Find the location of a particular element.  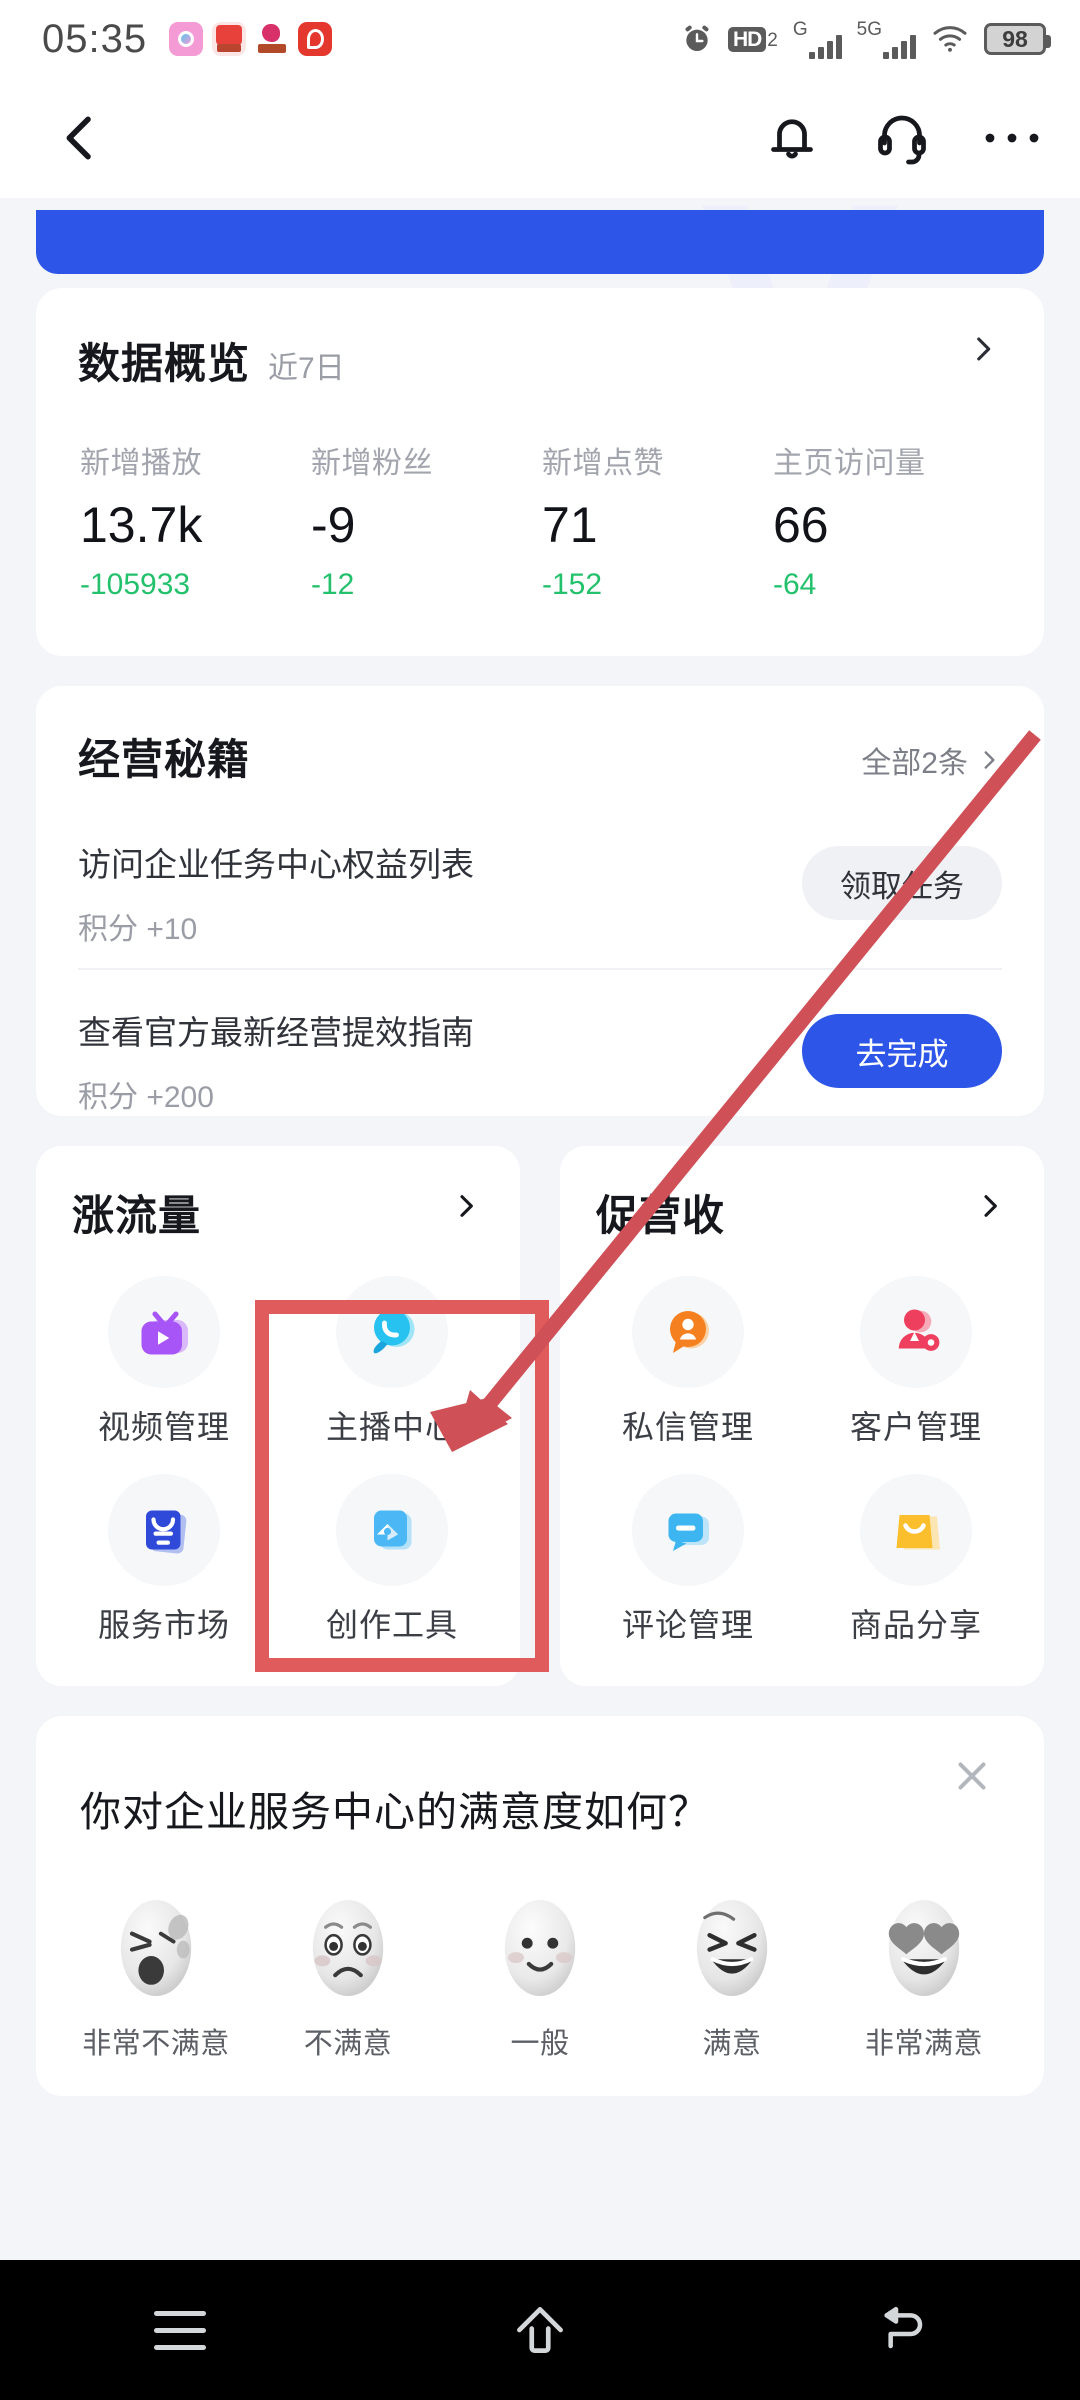

person-gear-icon is located at coordinates (916, 1332).